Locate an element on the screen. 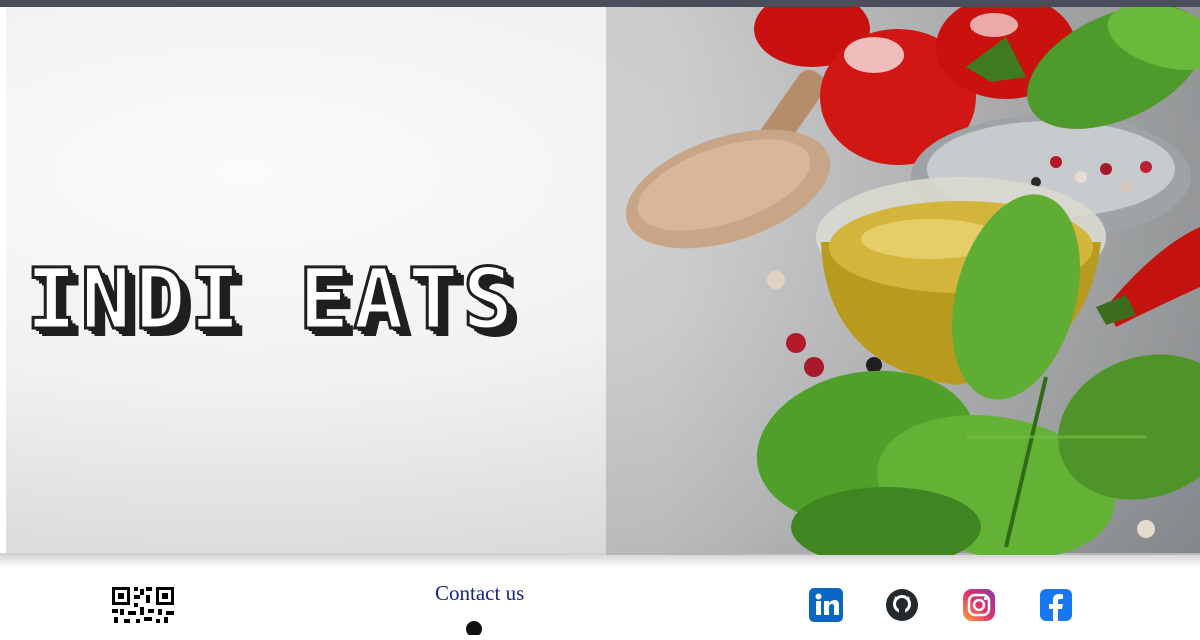 This screenshot has height=640, width=1200. site-title: INDI EATS is located at coordinates (271, 299).